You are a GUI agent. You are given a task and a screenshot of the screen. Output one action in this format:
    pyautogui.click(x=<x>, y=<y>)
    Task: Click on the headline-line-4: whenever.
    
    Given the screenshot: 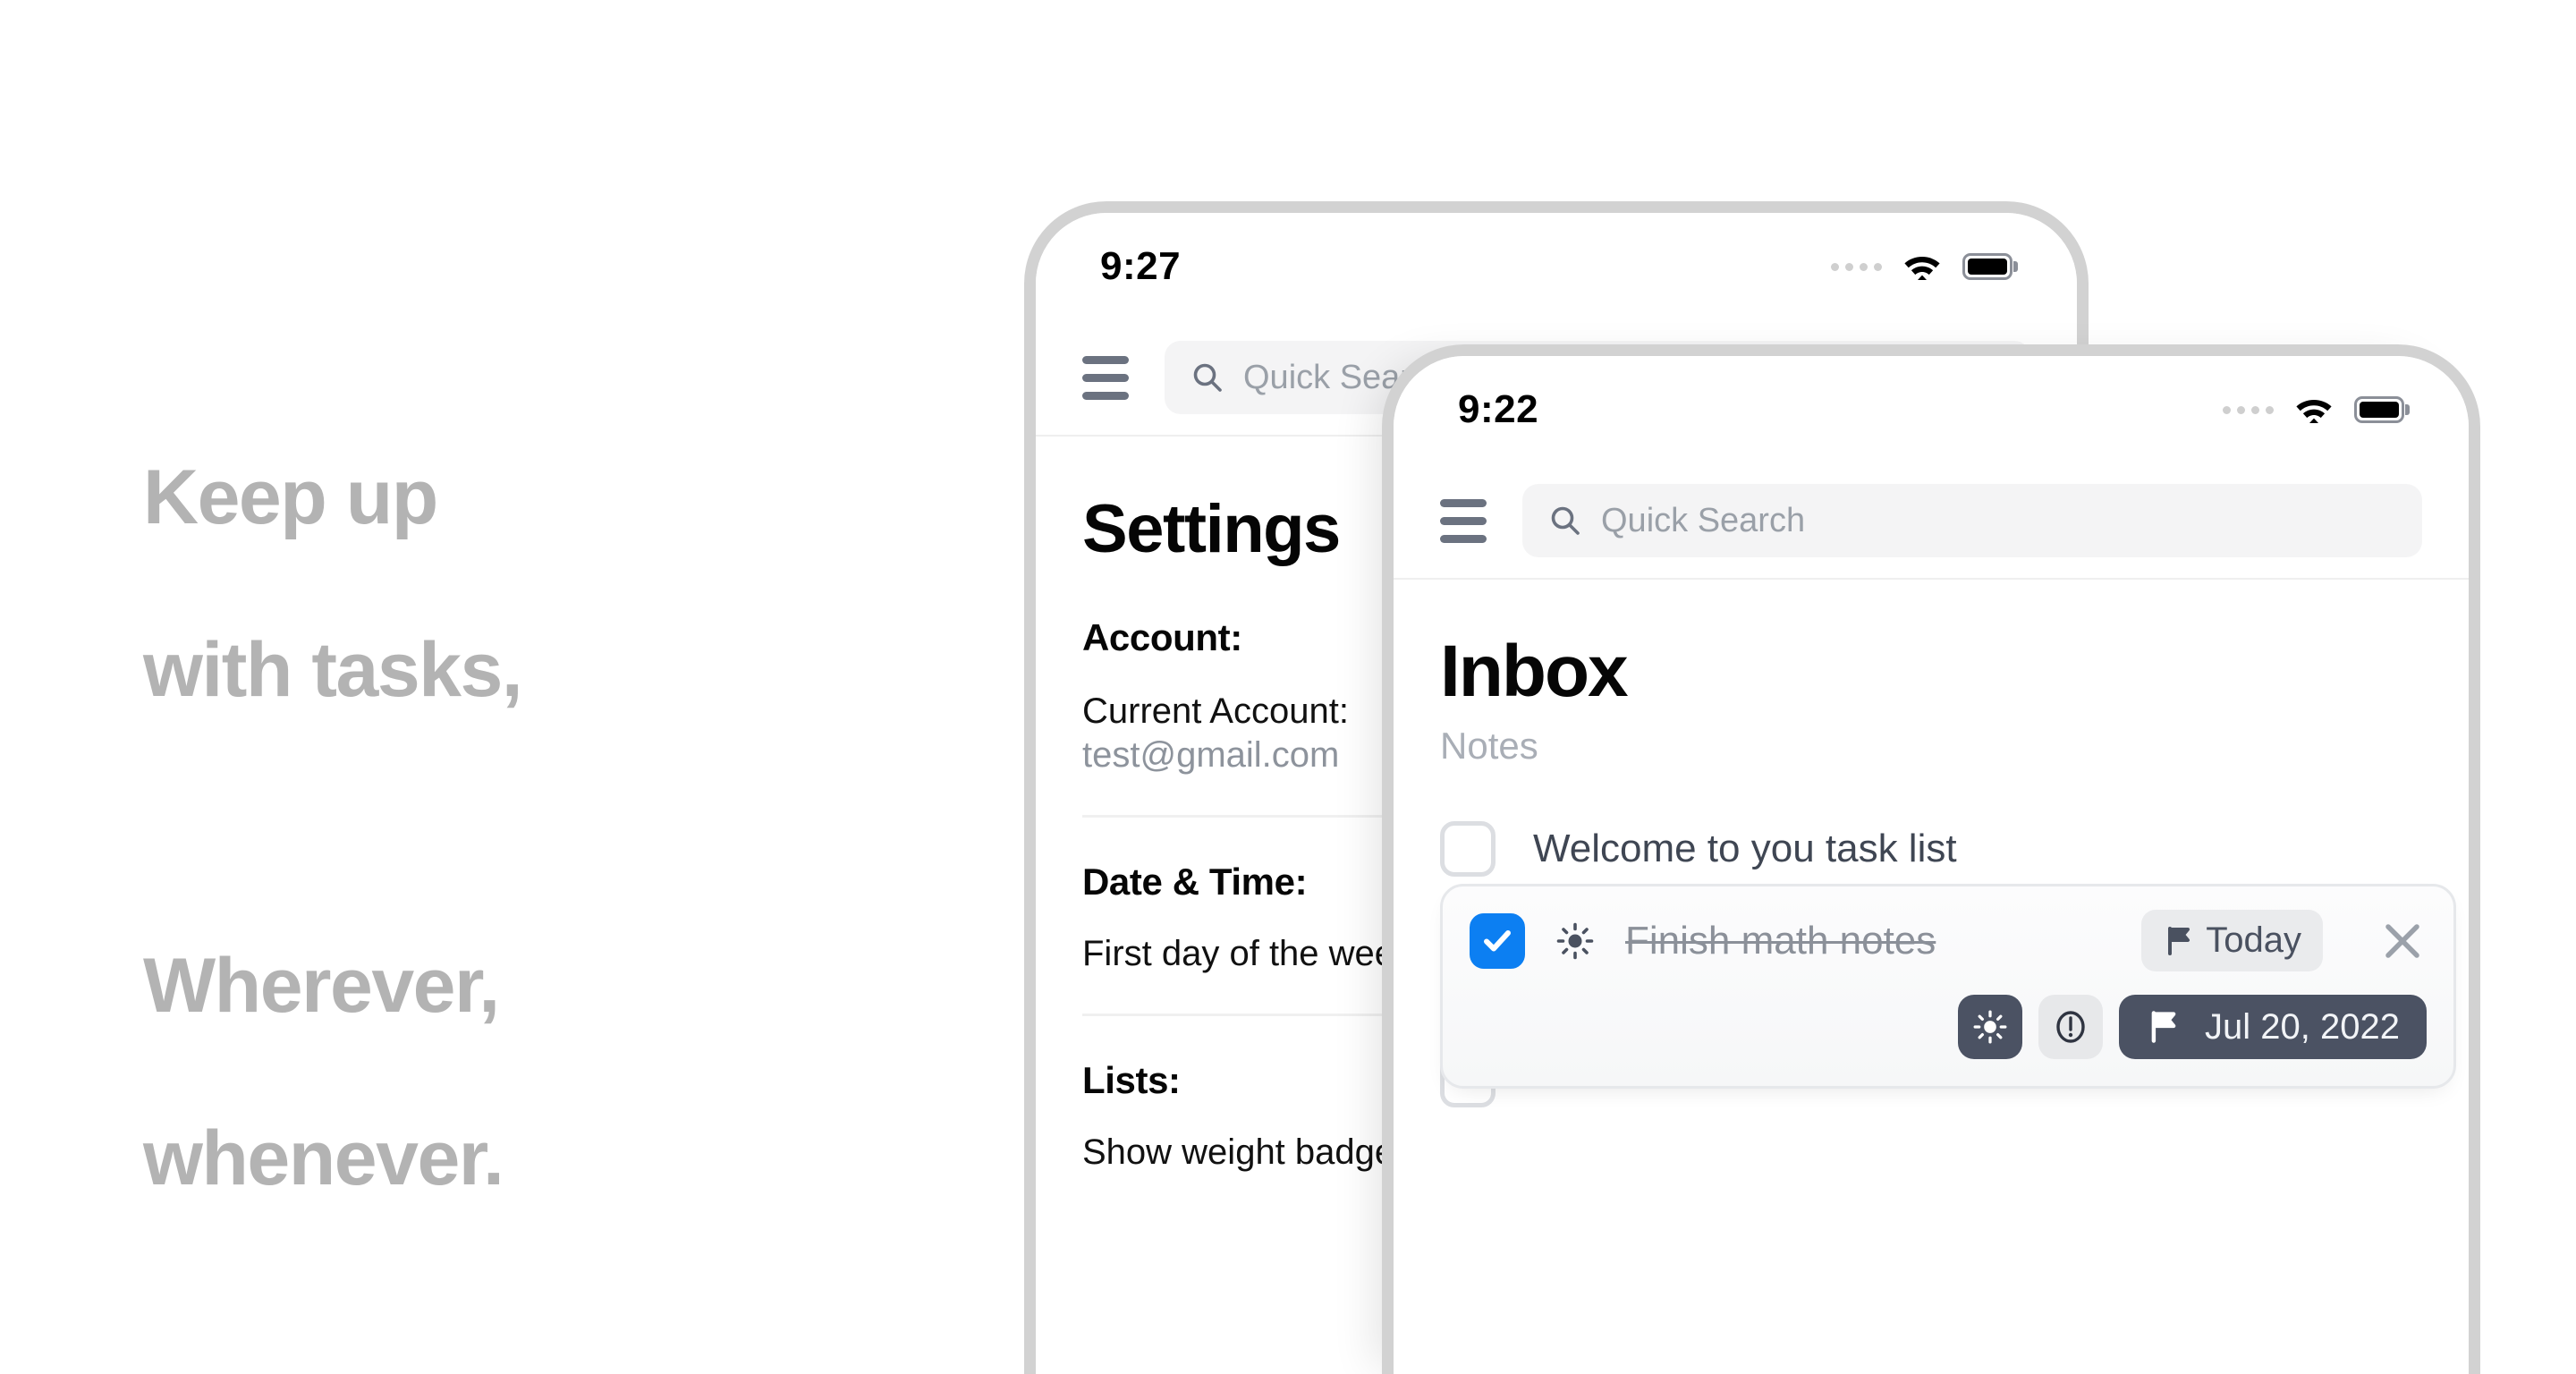 What is the action you would take?
    pyautogui.click(x=323, y=1158)
    